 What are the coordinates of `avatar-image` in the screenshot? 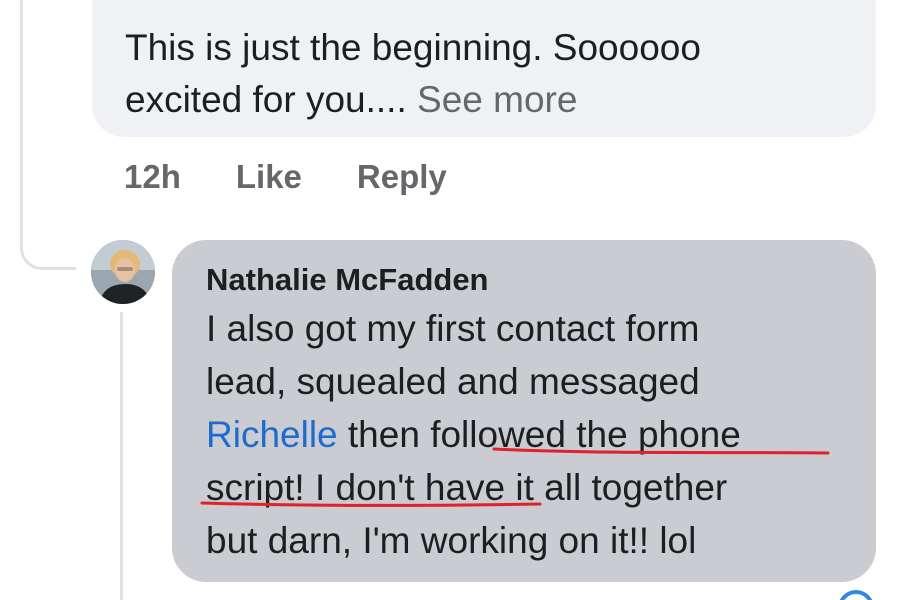 It's located at (123, 272).